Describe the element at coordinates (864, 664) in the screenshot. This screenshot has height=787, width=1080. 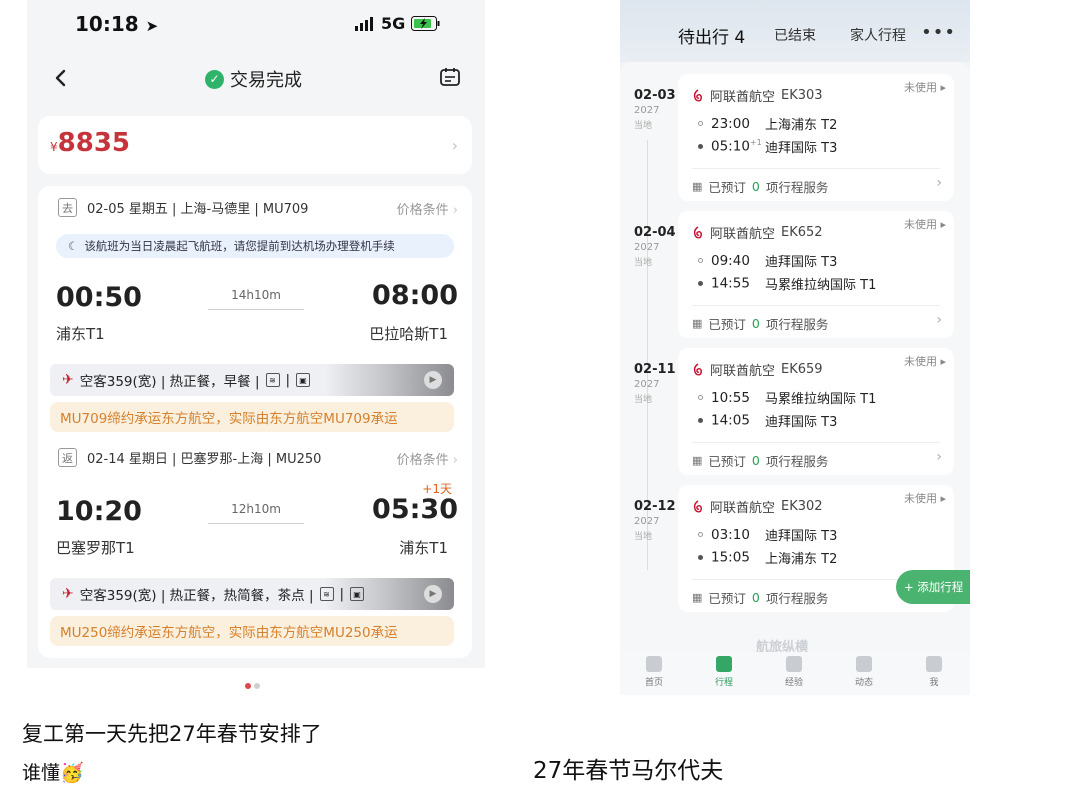
I see `plane-icon` at that location.